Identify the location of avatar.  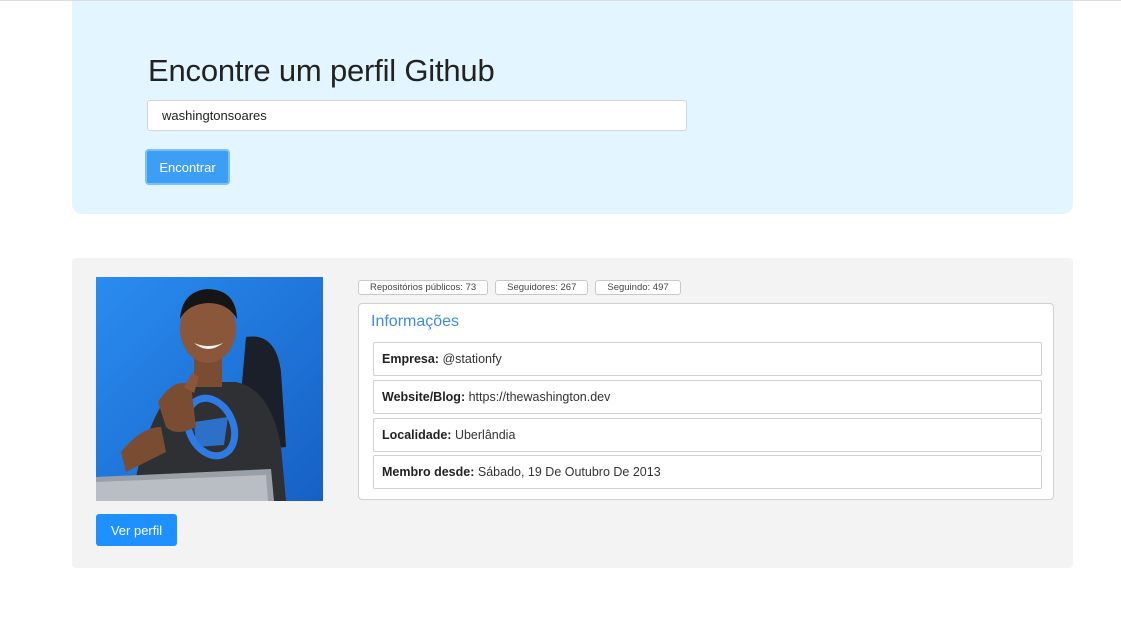
(209, 389).